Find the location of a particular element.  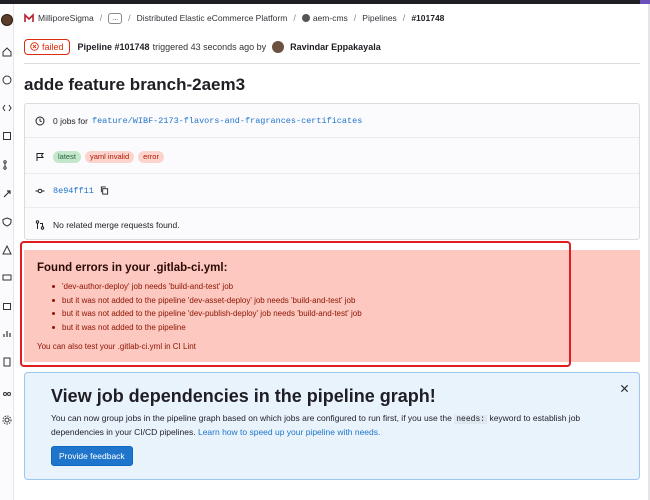

commit-sha-link: 8e94ff11 is located at coordinates (73, 191).